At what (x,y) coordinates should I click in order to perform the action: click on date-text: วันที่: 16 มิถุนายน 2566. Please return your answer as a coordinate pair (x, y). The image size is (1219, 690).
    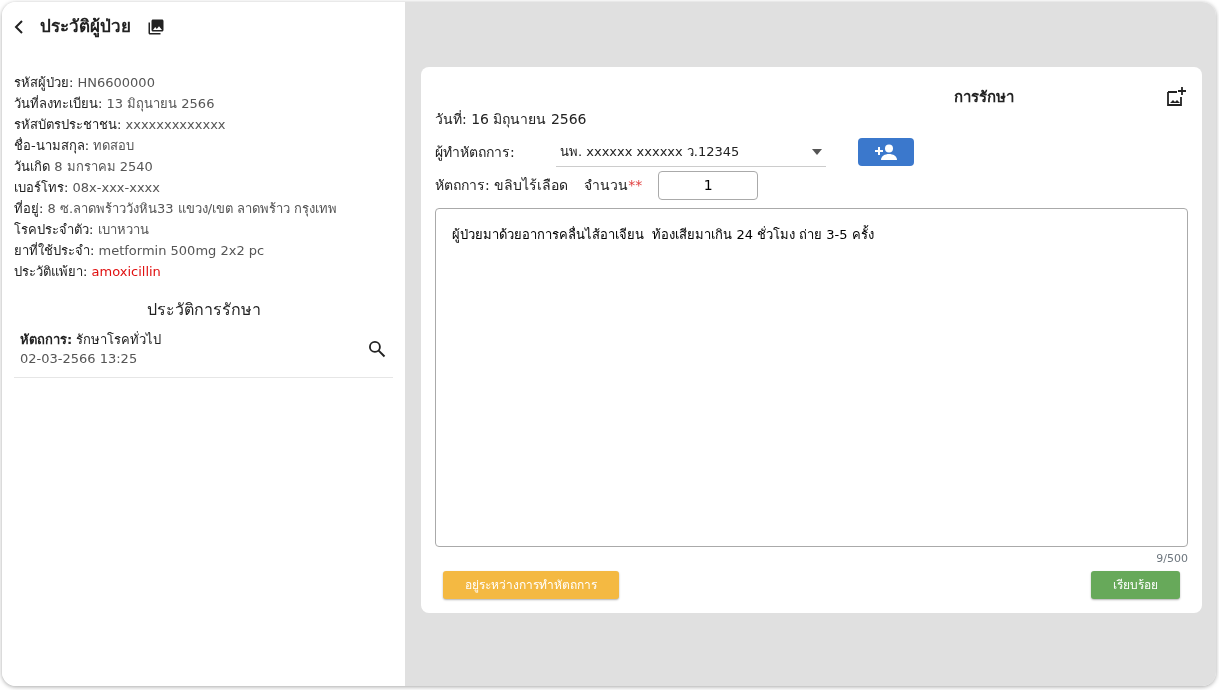
    Looking at the image, I should click on (511, 119).